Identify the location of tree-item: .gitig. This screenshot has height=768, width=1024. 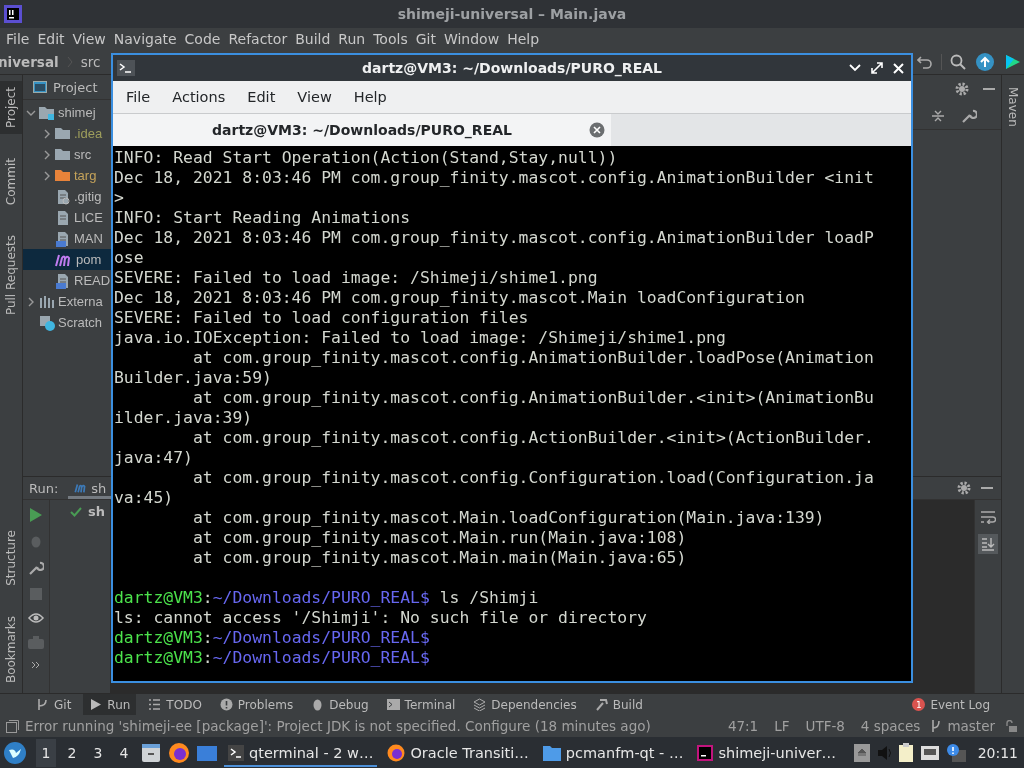
(67, 196).